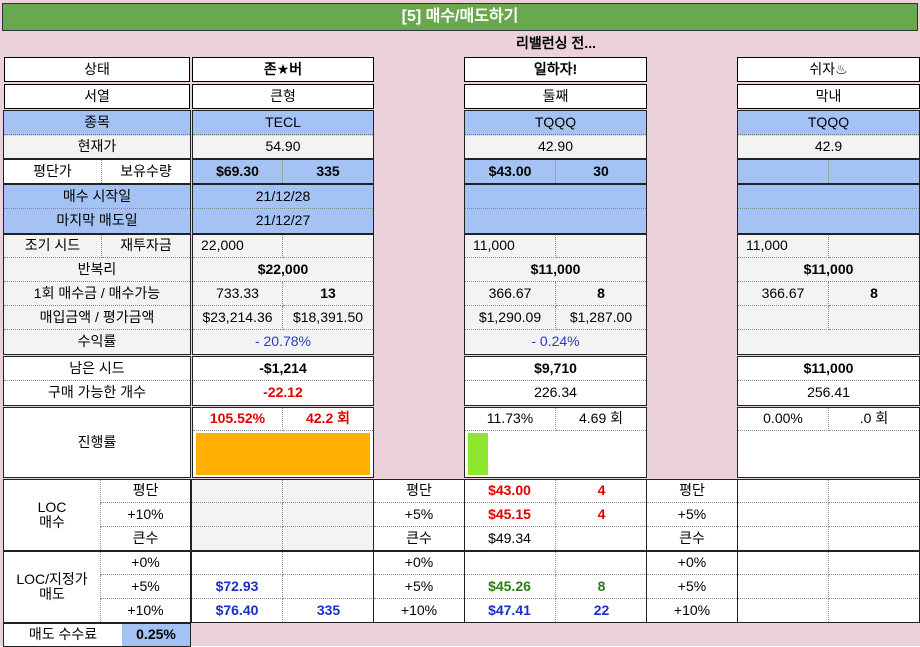 This screenshot has width=920, height=647. Describe the element at coordinates (828, 123) in the screenshot. I see `account-c-ticker: TQQQ` at that location.